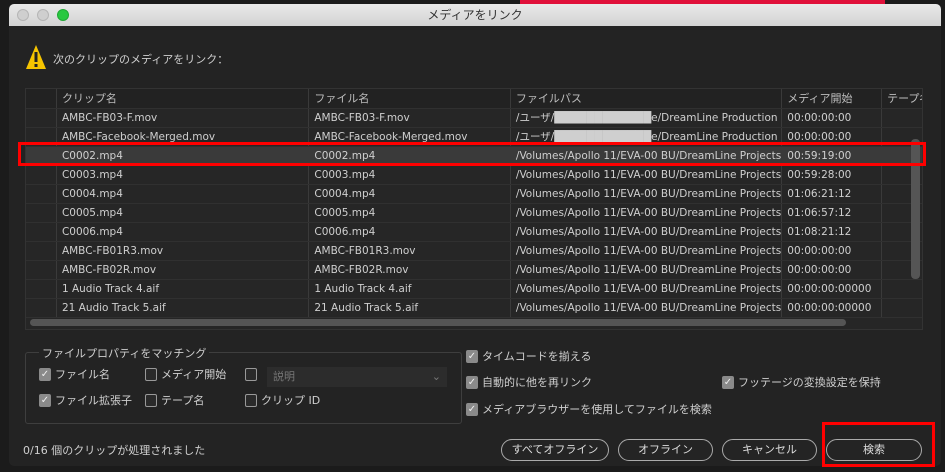 This screenshot has height=472, width=945. What do you see at coordinates (124, 353) in the screenshot?
I see `match-properties-title: ファイルプロパティをマッチング` at bounding box center [124, 353].